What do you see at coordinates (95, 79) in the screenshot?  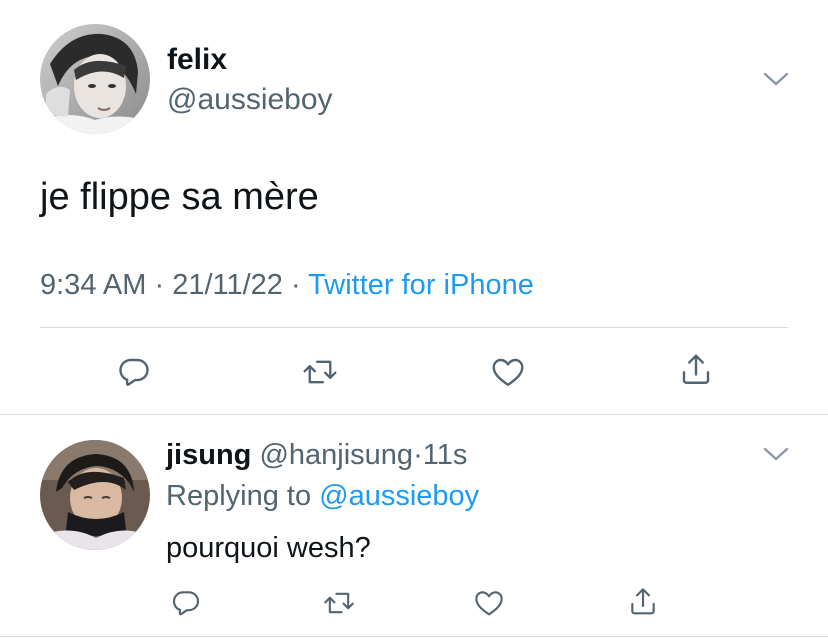 I see `main-author-avatar` at bounding box center [95, 79].